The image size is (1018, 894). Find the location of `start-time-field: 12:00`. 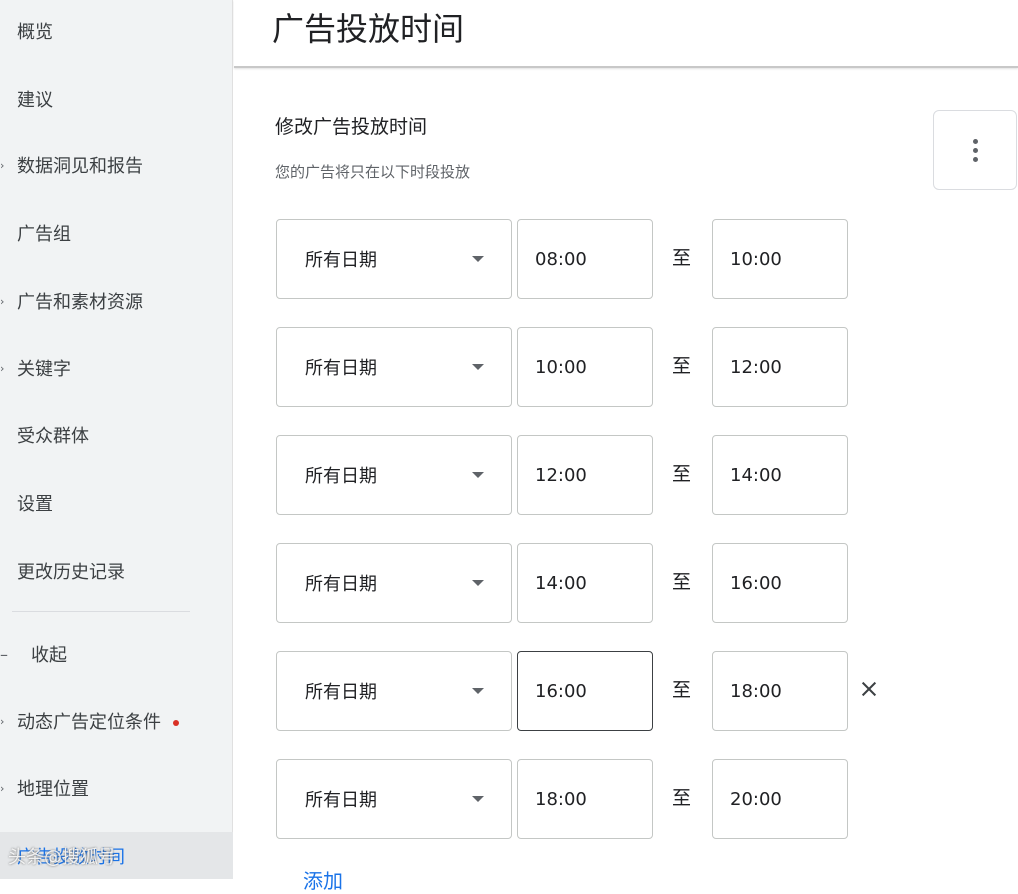

start-time-field: 12:00 is located at coordinates (585, 475).